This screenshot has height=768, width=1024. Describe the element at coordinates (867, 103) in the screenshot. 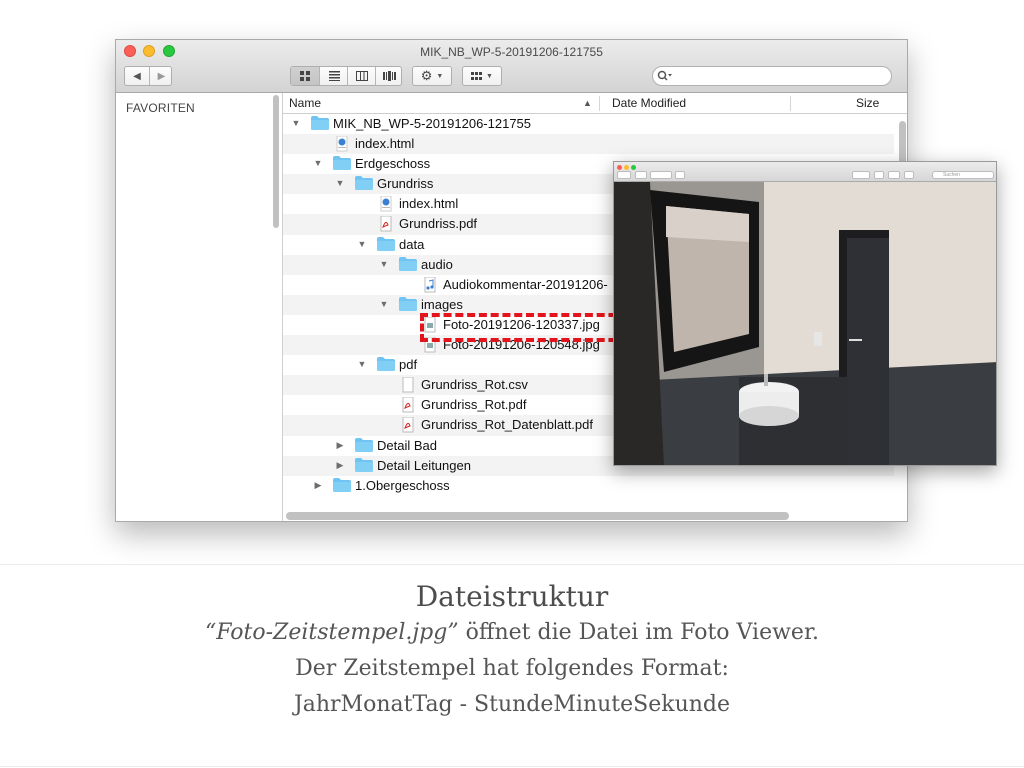

I see `column-size: Size` at that location.